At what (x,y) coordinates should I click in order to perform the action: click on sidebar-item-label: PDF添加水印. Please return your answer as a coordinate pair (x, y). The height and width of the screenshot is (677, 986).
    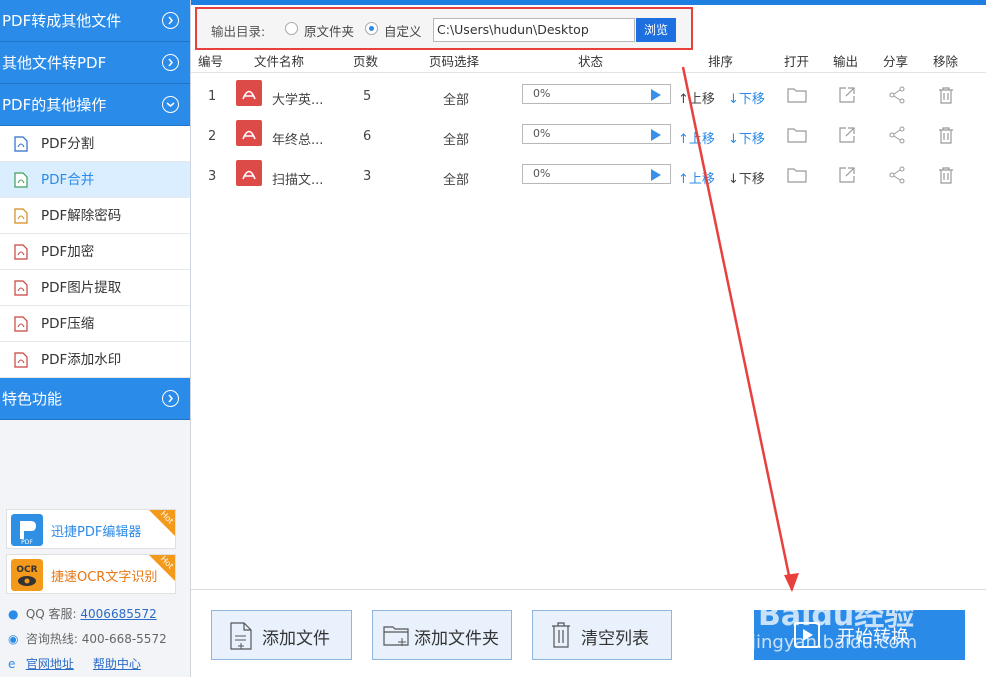
    Looking at the image, I should click on (81, 360).